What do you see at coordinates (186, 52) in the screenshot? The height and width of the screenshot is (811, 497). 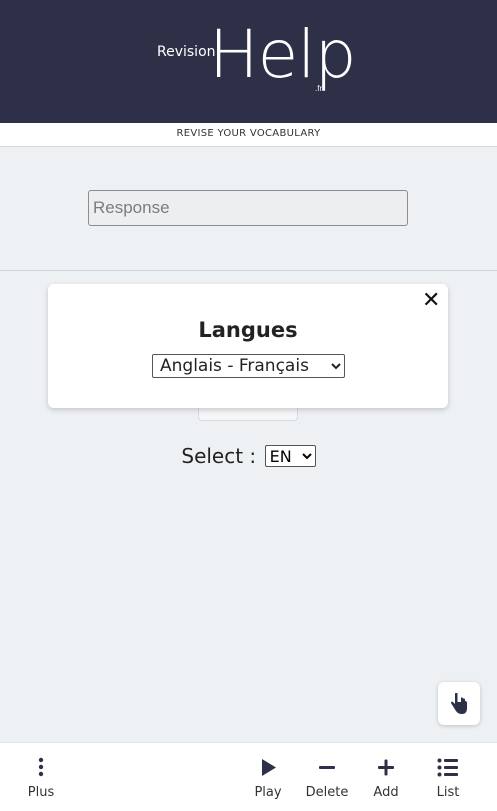 I see `logo-text-revision: Revision` at bounding box center [186, 52].